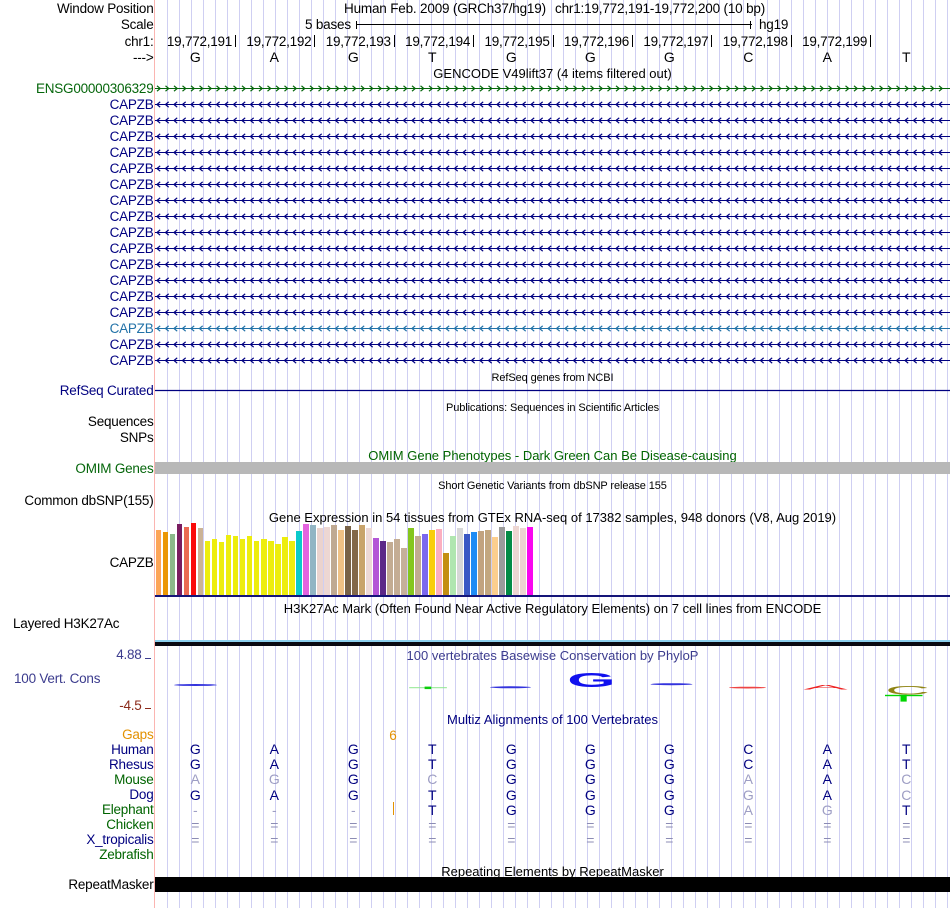 The width and height of the screenshot is (950, 908). I want to click on svg-text: A, so click(825, 687).